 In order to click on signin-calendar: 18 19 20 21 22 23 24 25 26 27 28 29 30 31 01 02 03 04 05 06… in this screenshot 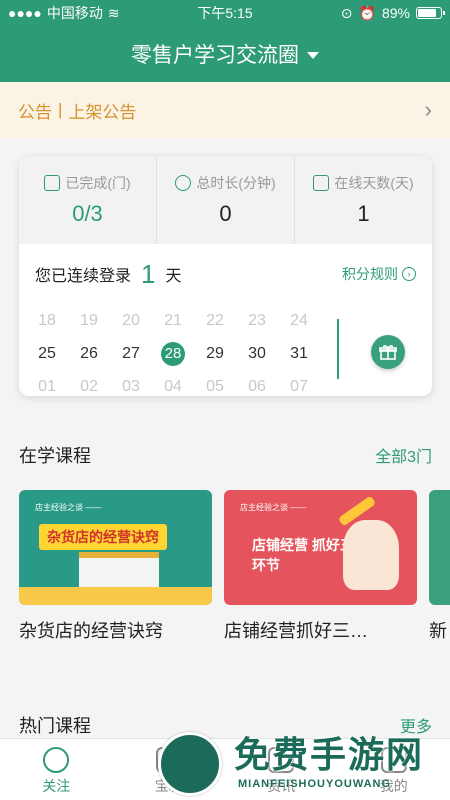, I will do `click(225, 350)`.